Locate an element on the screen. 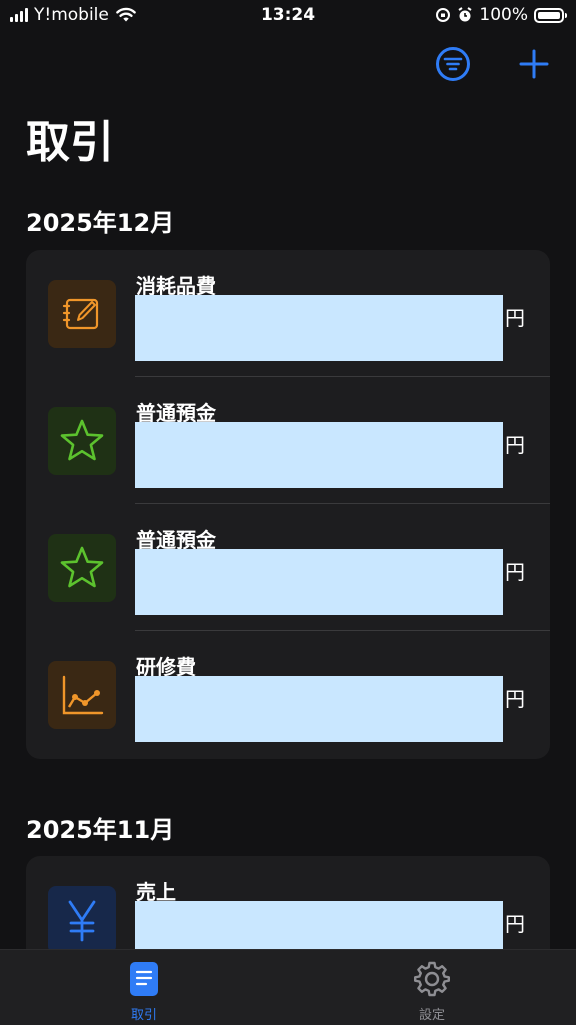 This screenshot has width=576, height=1025. month-header: 2025年11月 is located at coordinates (100, 830).